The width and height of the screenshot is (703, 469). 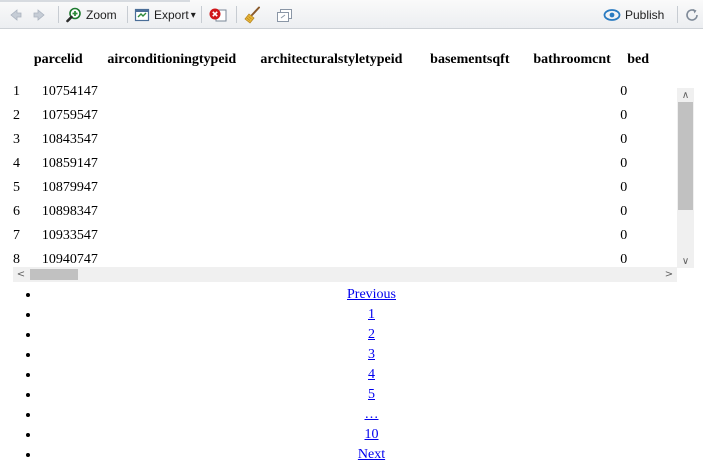 I want to click on pagination-page-3: 3, so click(x=371, y=354).